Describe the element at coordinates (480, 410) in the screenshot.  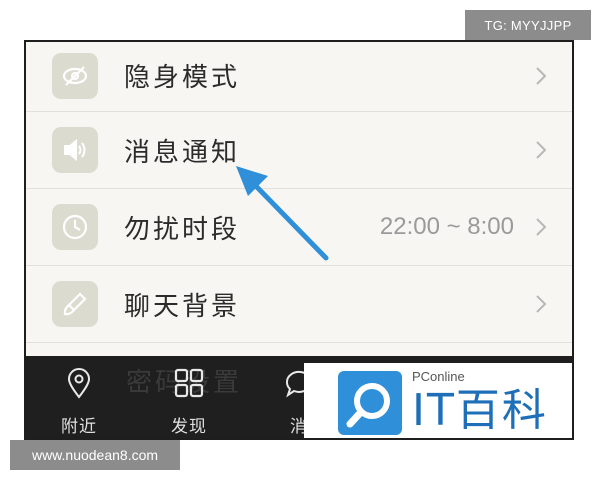
I see `it-baike-brand-text: IT百科` at that location.